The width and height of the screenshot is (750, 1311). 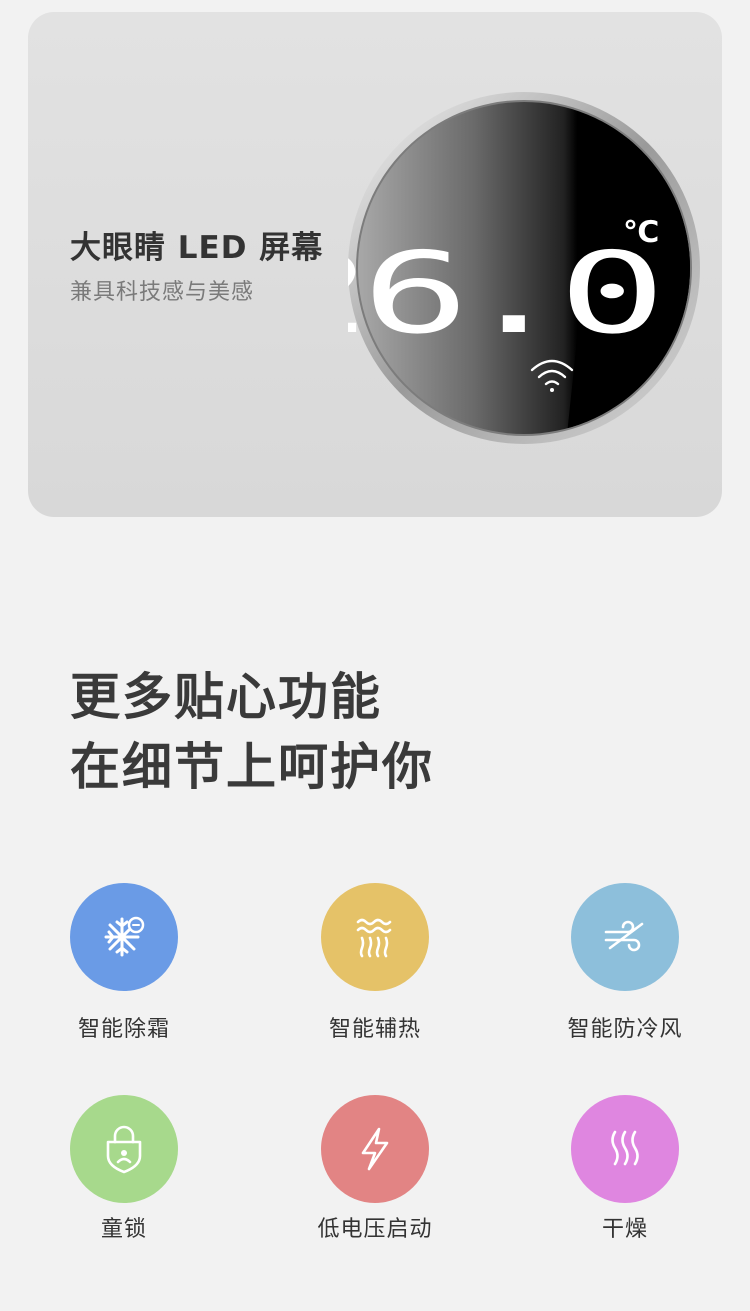 I want to click on snowflake-icon, so click(x=124, y=936).